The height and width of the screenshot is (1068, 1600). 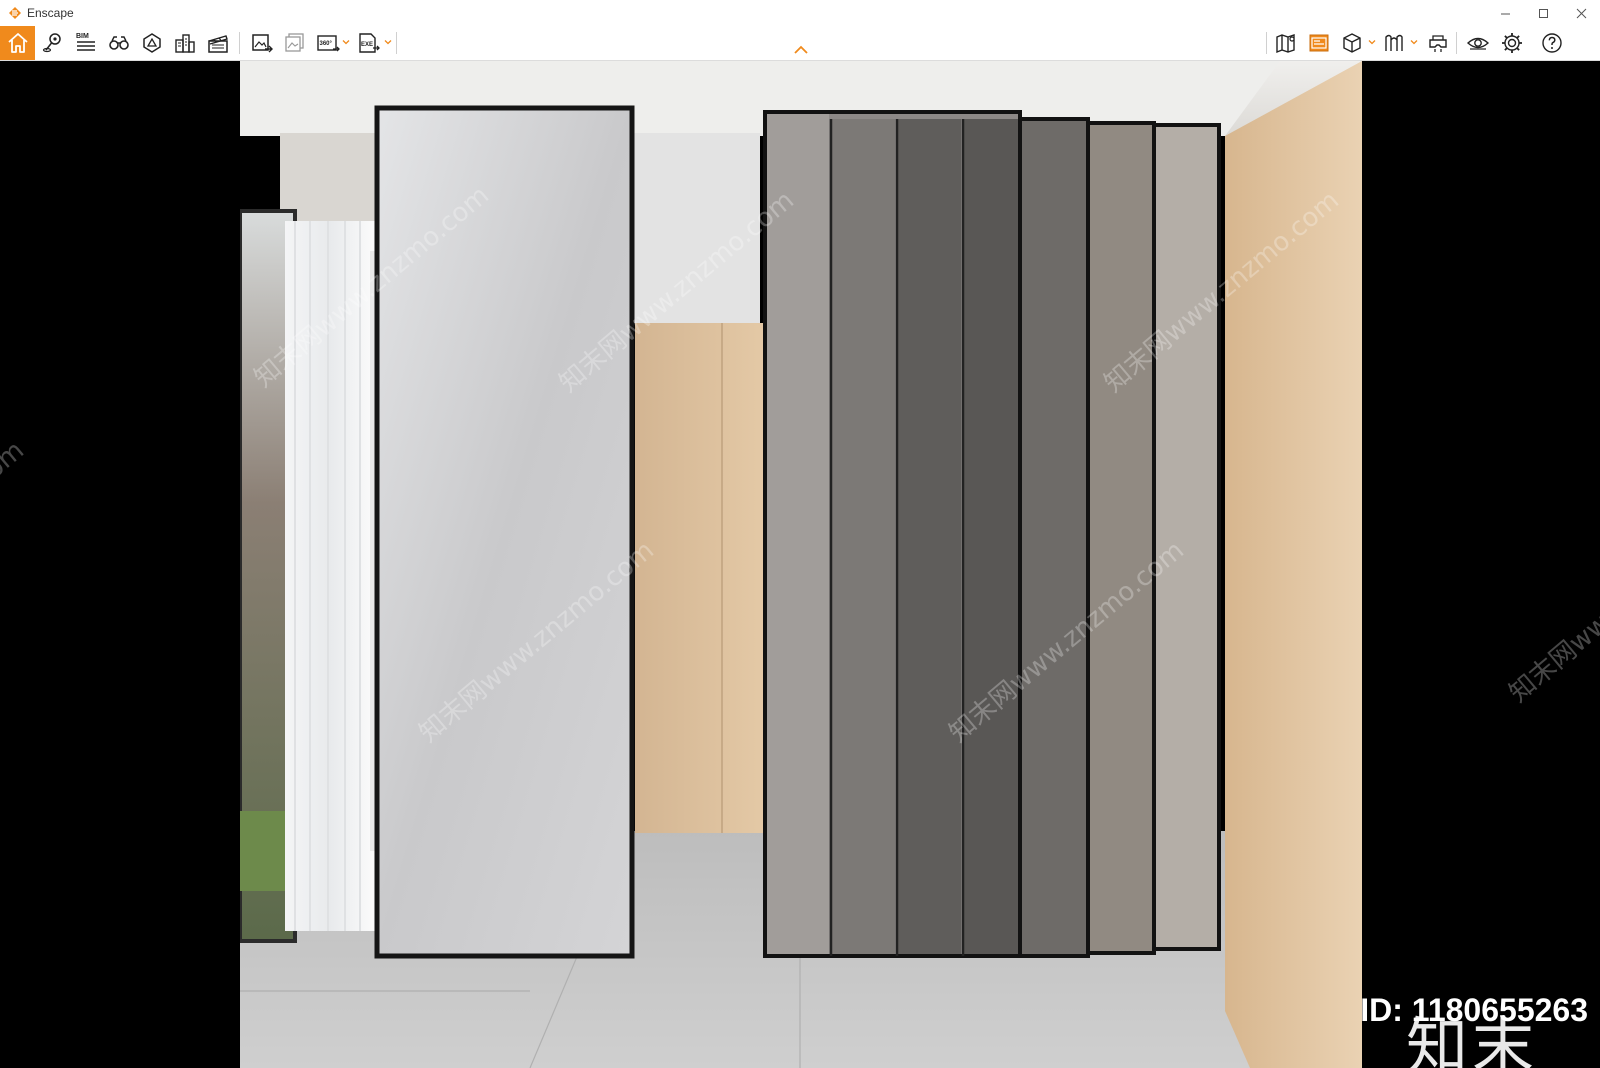 I want to click on cube-icon, so click(x=1352, y=43).